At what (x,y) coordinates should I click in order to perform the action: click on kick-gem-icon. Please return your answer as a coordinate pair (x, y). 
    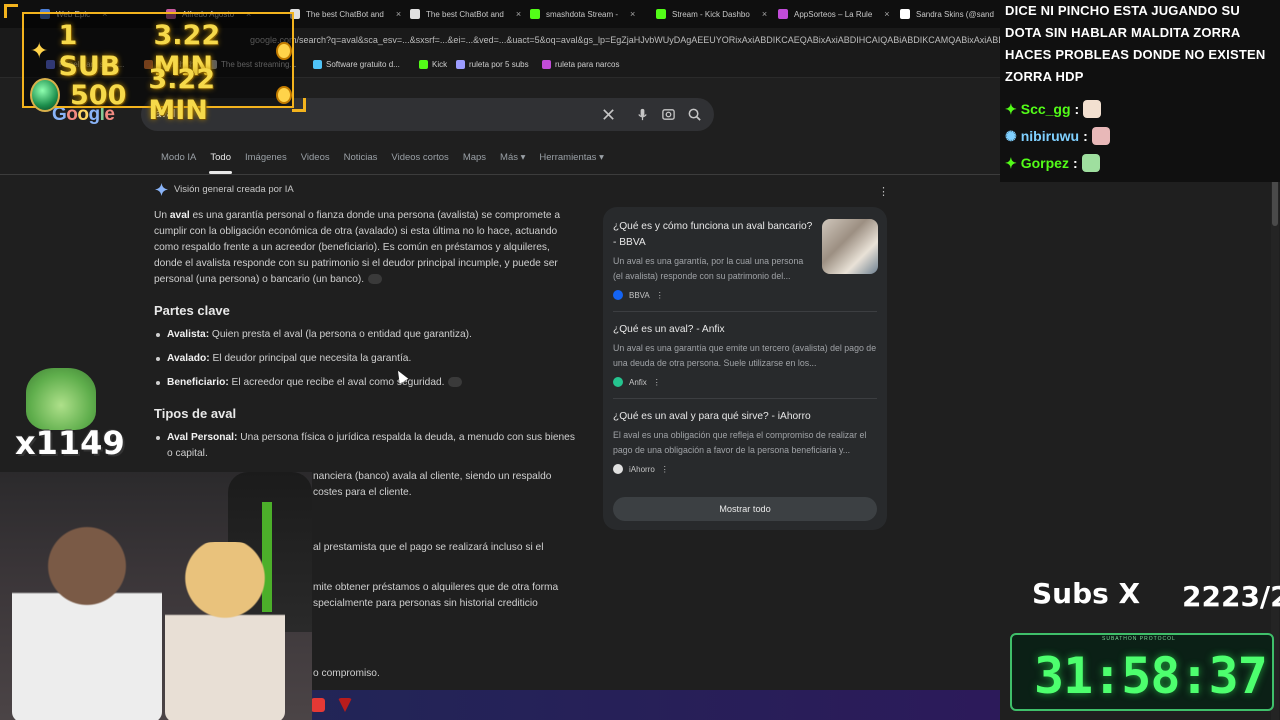
    Looking at the image, I should click on (45, 95).